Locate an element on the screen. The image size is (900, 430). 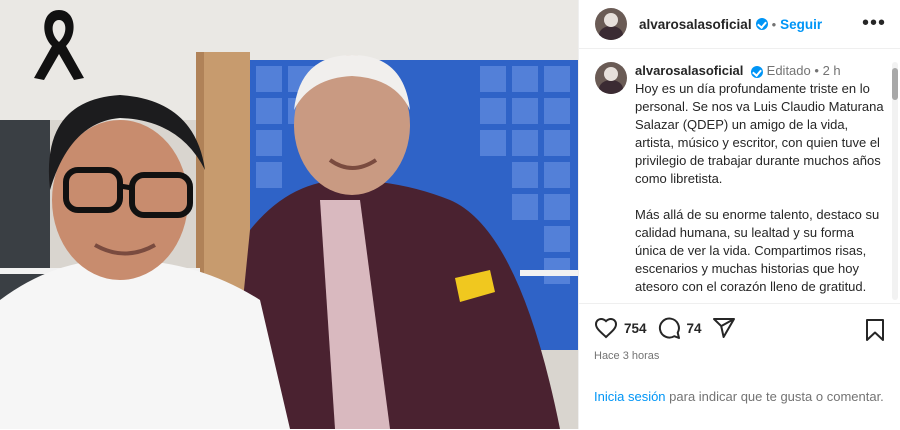
login-link: Inicia sesión is located at coordinates (630, 396).